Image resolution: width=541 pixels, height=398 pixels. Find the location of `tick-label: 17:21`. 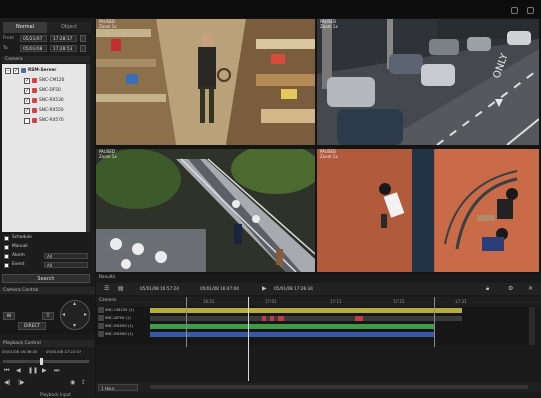

tick-label: 17:21 is located at coordinates (399, 301).